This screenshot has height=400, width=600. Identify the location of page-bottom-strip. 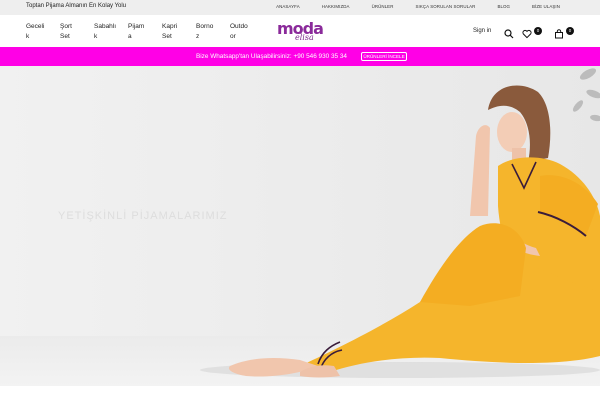
(300, 393).